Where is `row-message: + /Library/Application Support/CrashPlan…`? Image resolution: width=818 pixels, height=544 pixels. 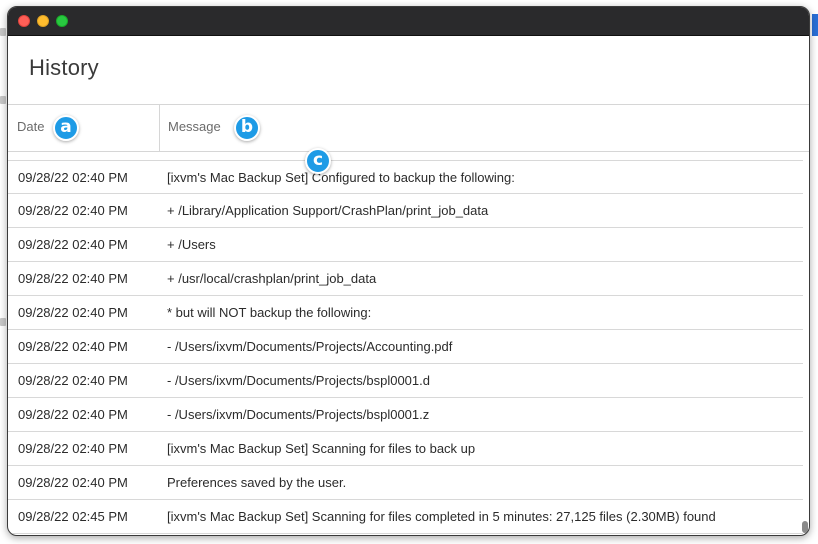 row-message: + /Library/Application Support/CrashPlan… is located at coordinates (328, 210).